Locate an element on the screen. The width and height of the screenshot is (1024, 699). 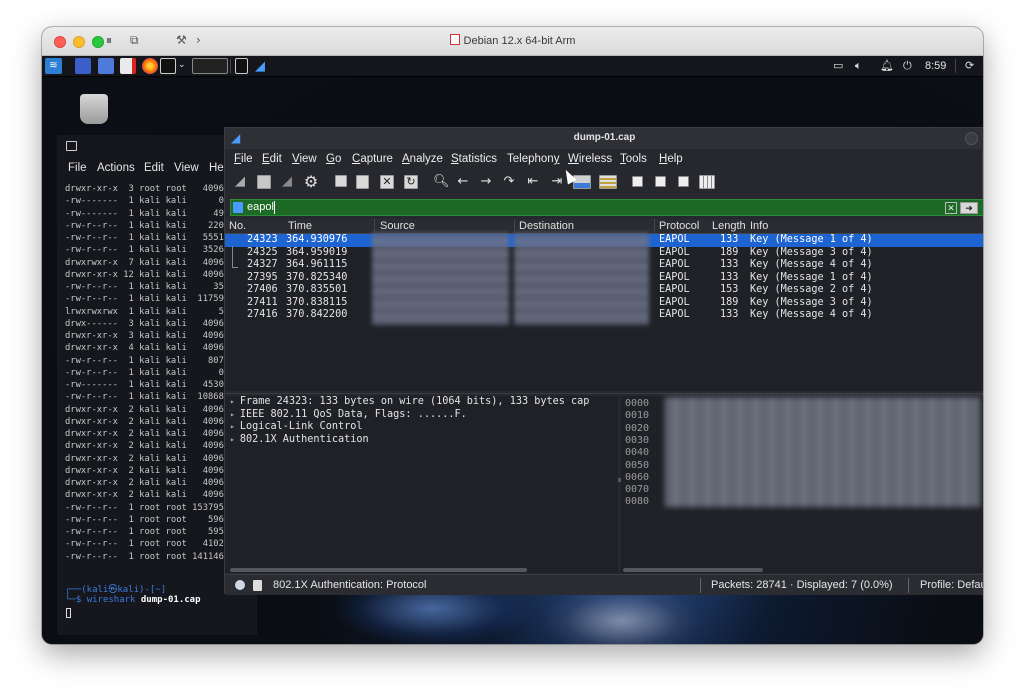
capture-comment-icon is located at coordinates (257, 585).